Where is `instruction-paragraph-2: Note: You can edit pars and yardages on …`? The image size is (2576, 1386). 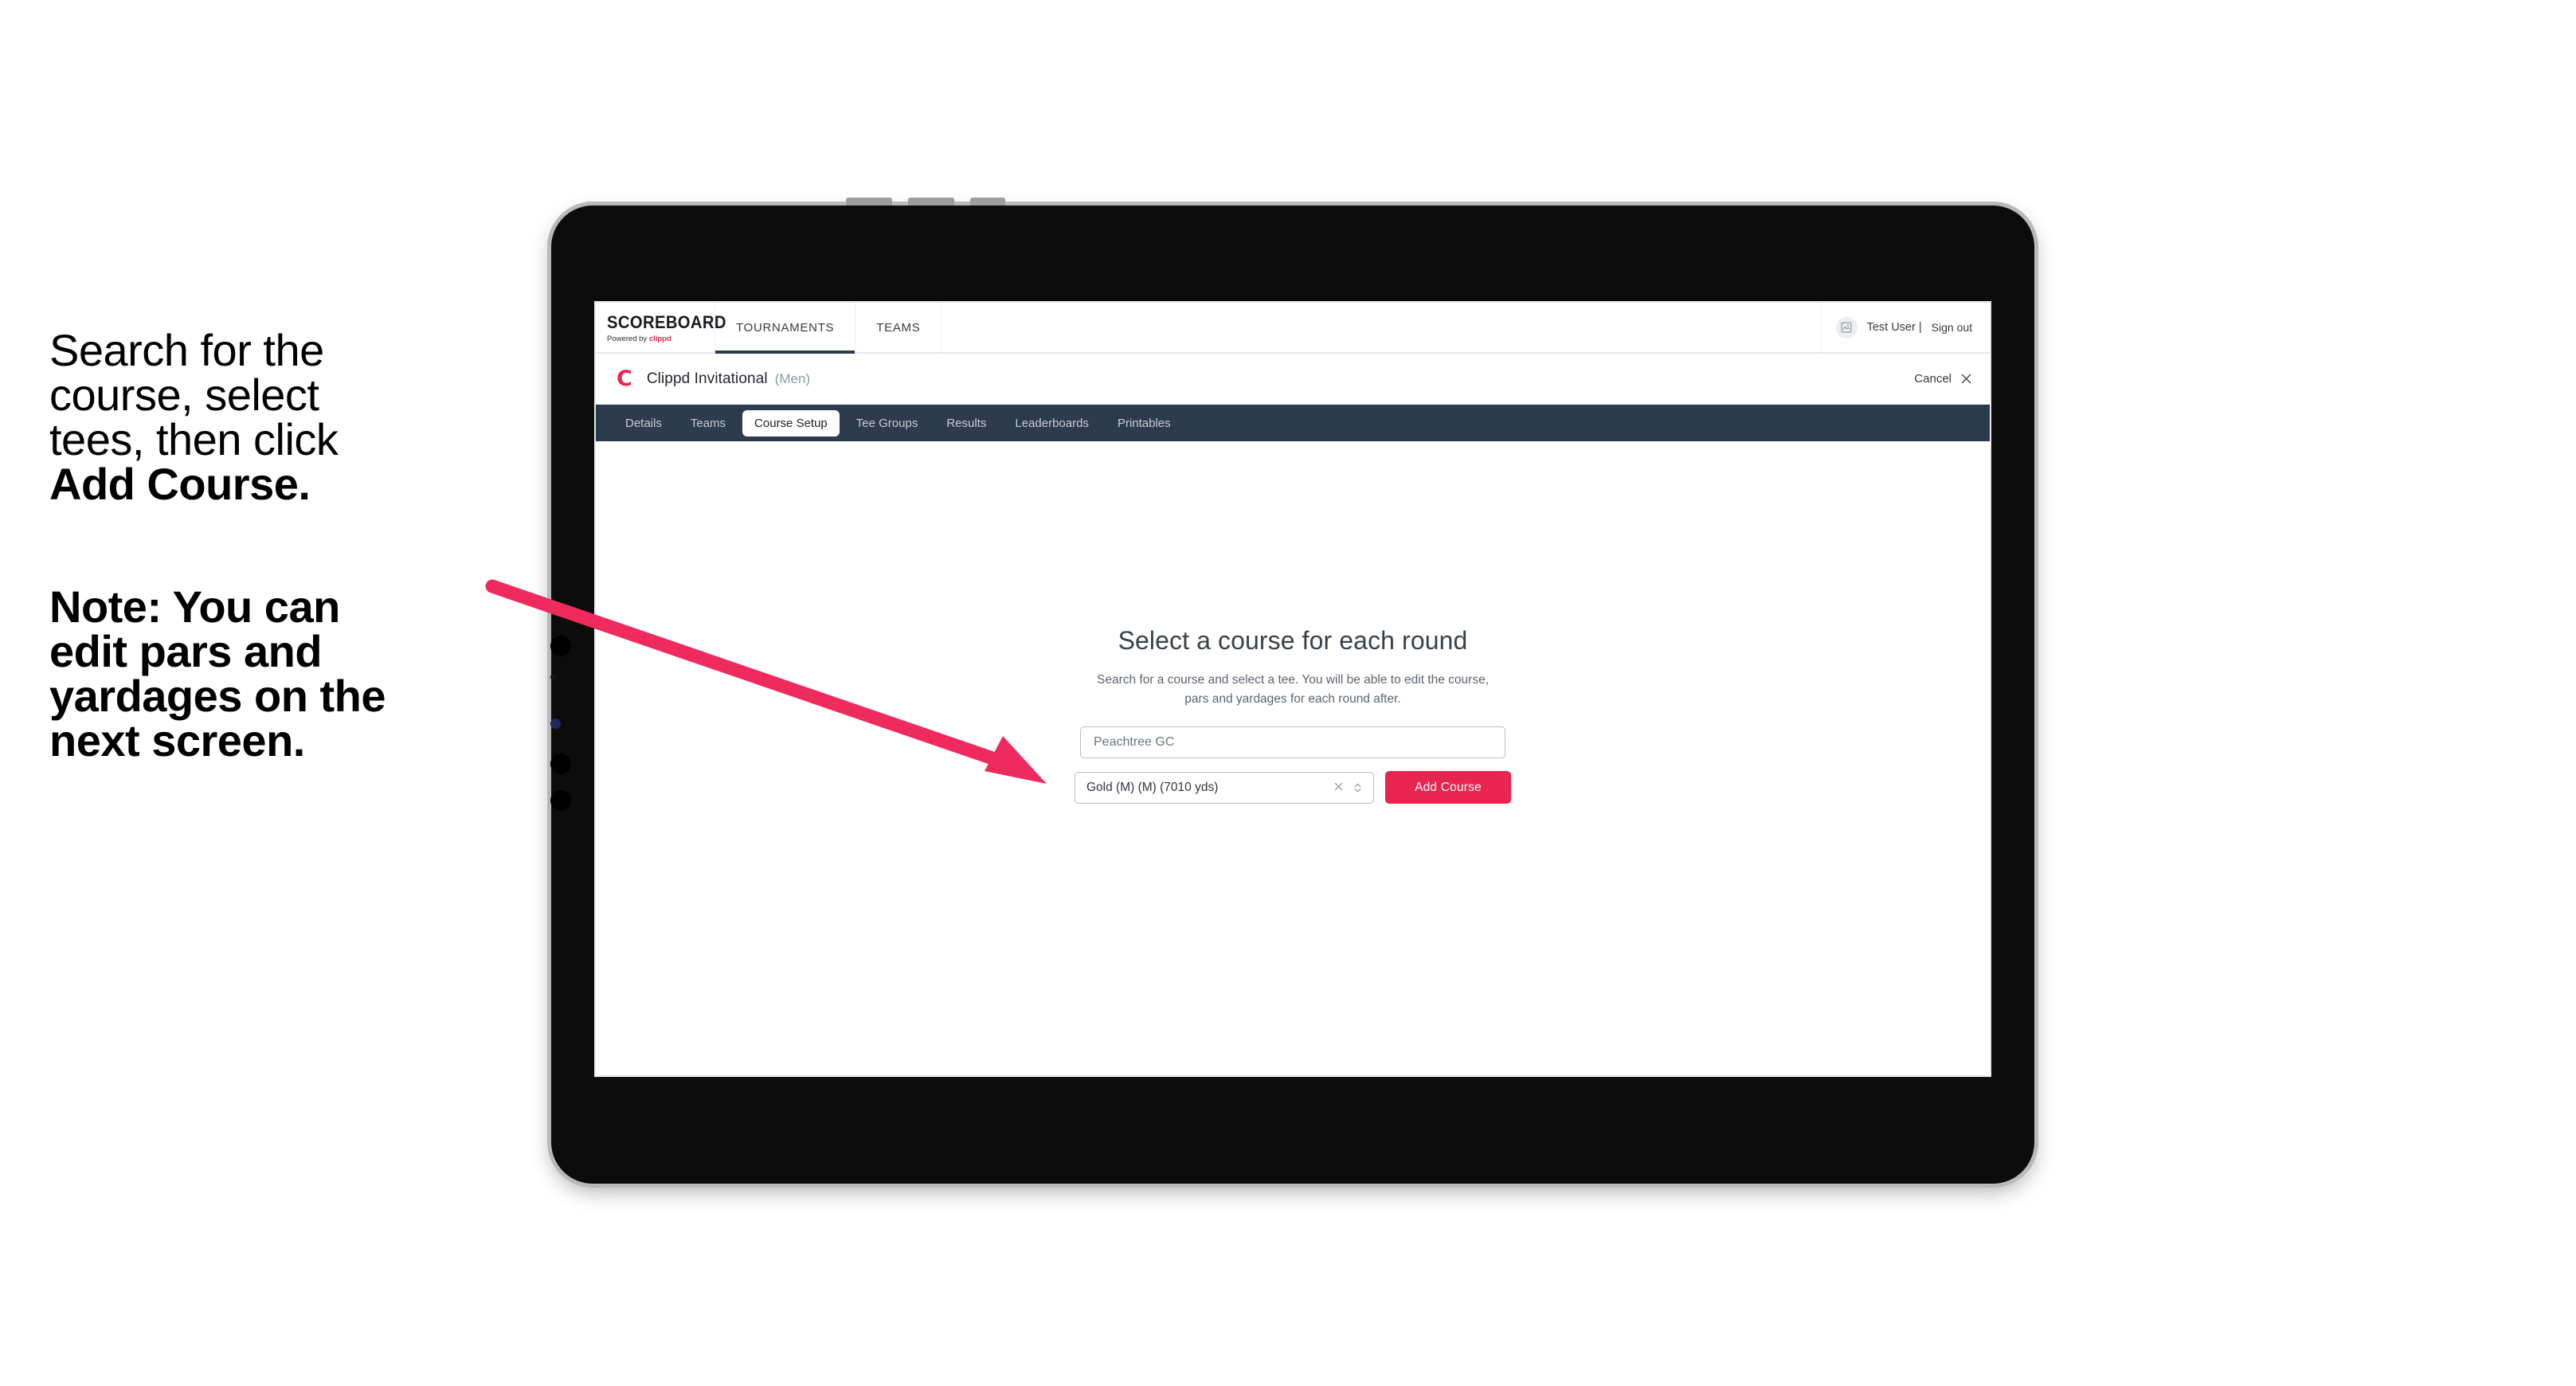 instruction-paragraph-2: Note: You can edit pars and yardages on … is located at coordinates (288, 674).